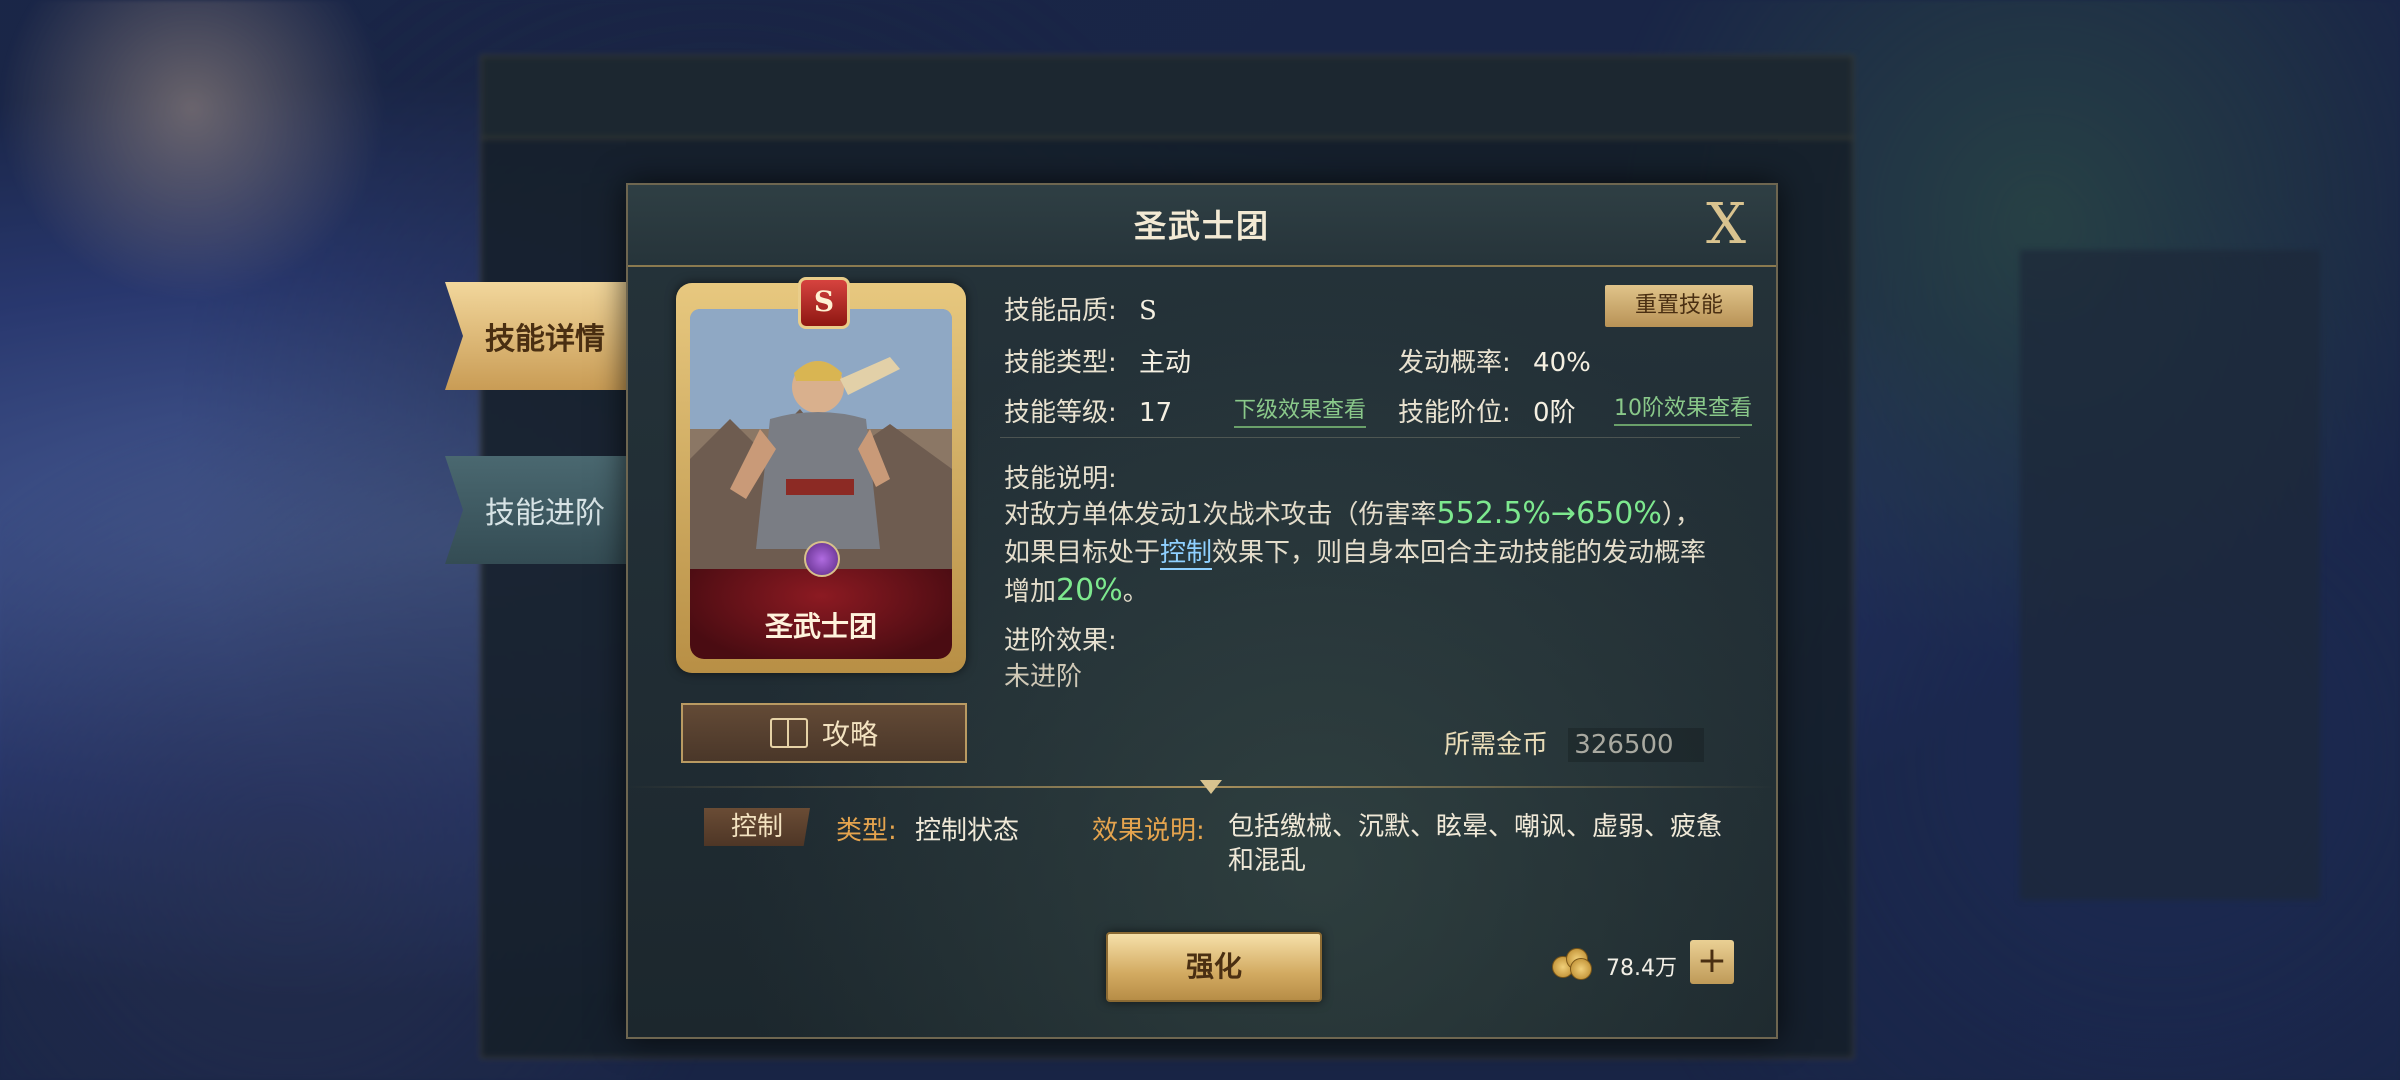  Describe the element at coordinates (1712, 962) in the screenshot. I see `add-currency-button: +` at that location.